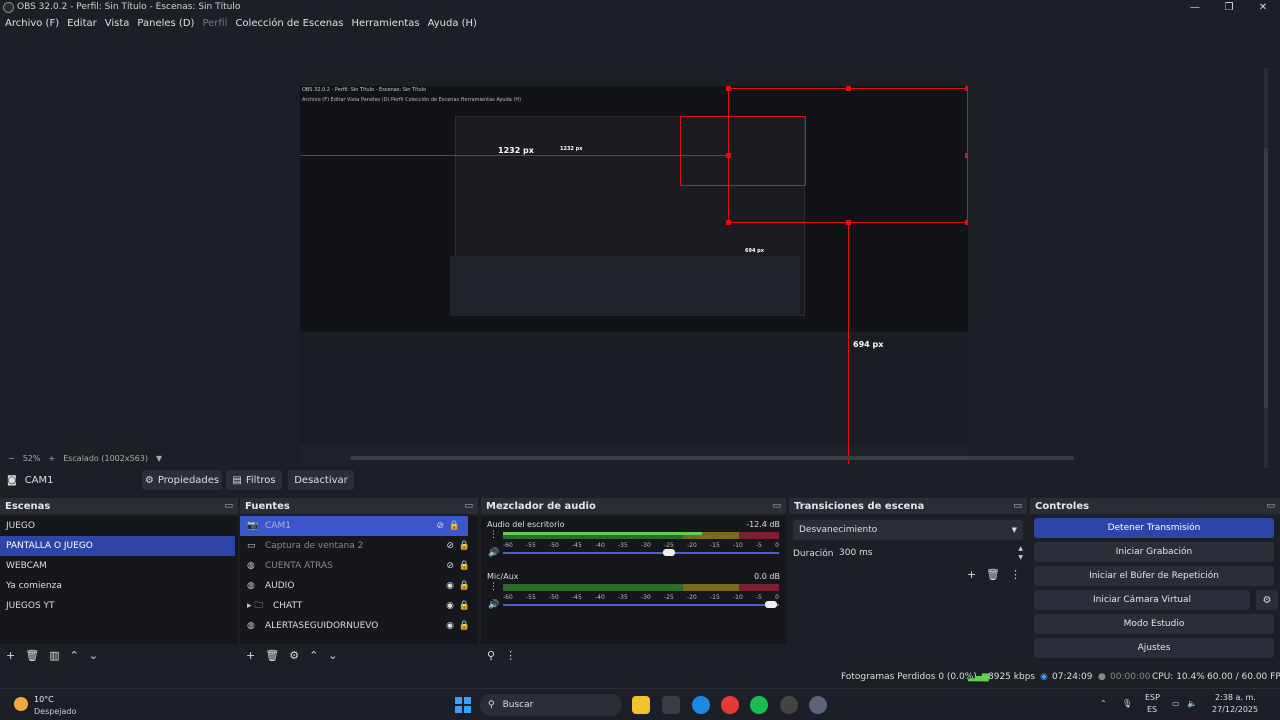 This screenshot has width=1280, height=720. I want to click on scene-item: PANTALLA O JUEGO, so click(117, 546).